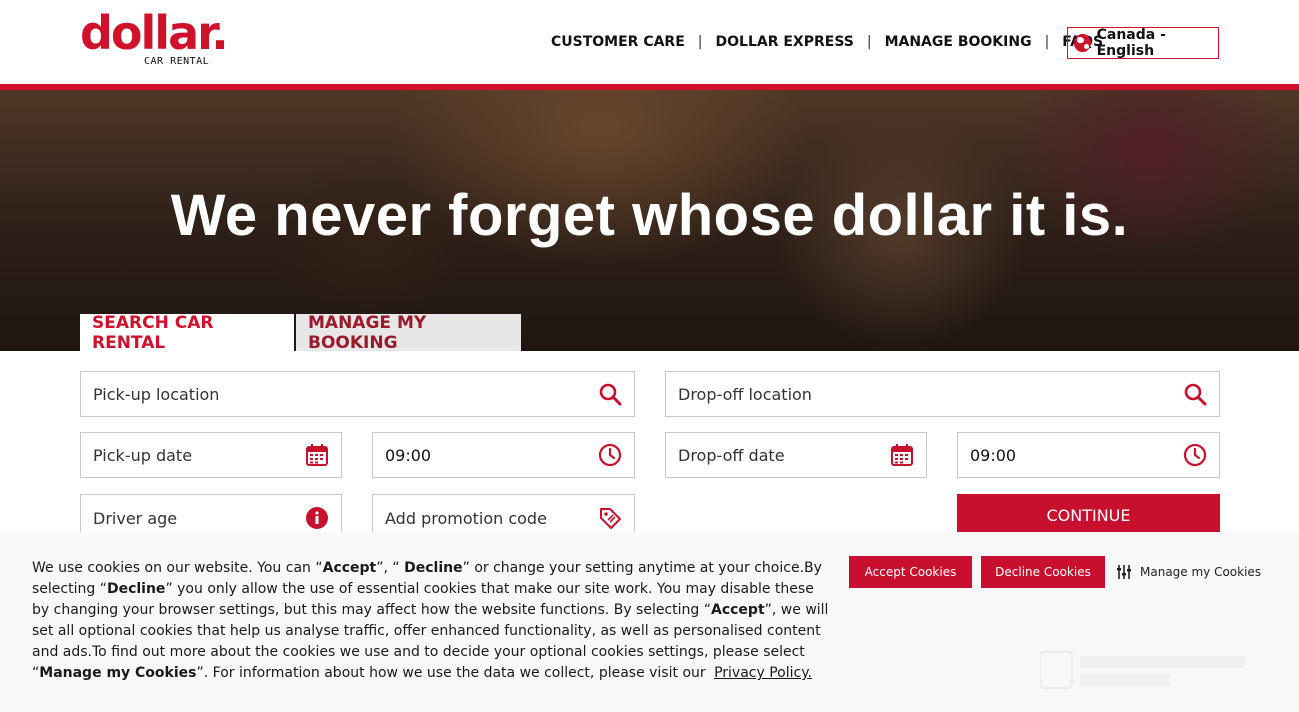 This screenshot has height=712, width=1299. I want to click on pickup-date-input: Pick-up date, so click(211, 455).